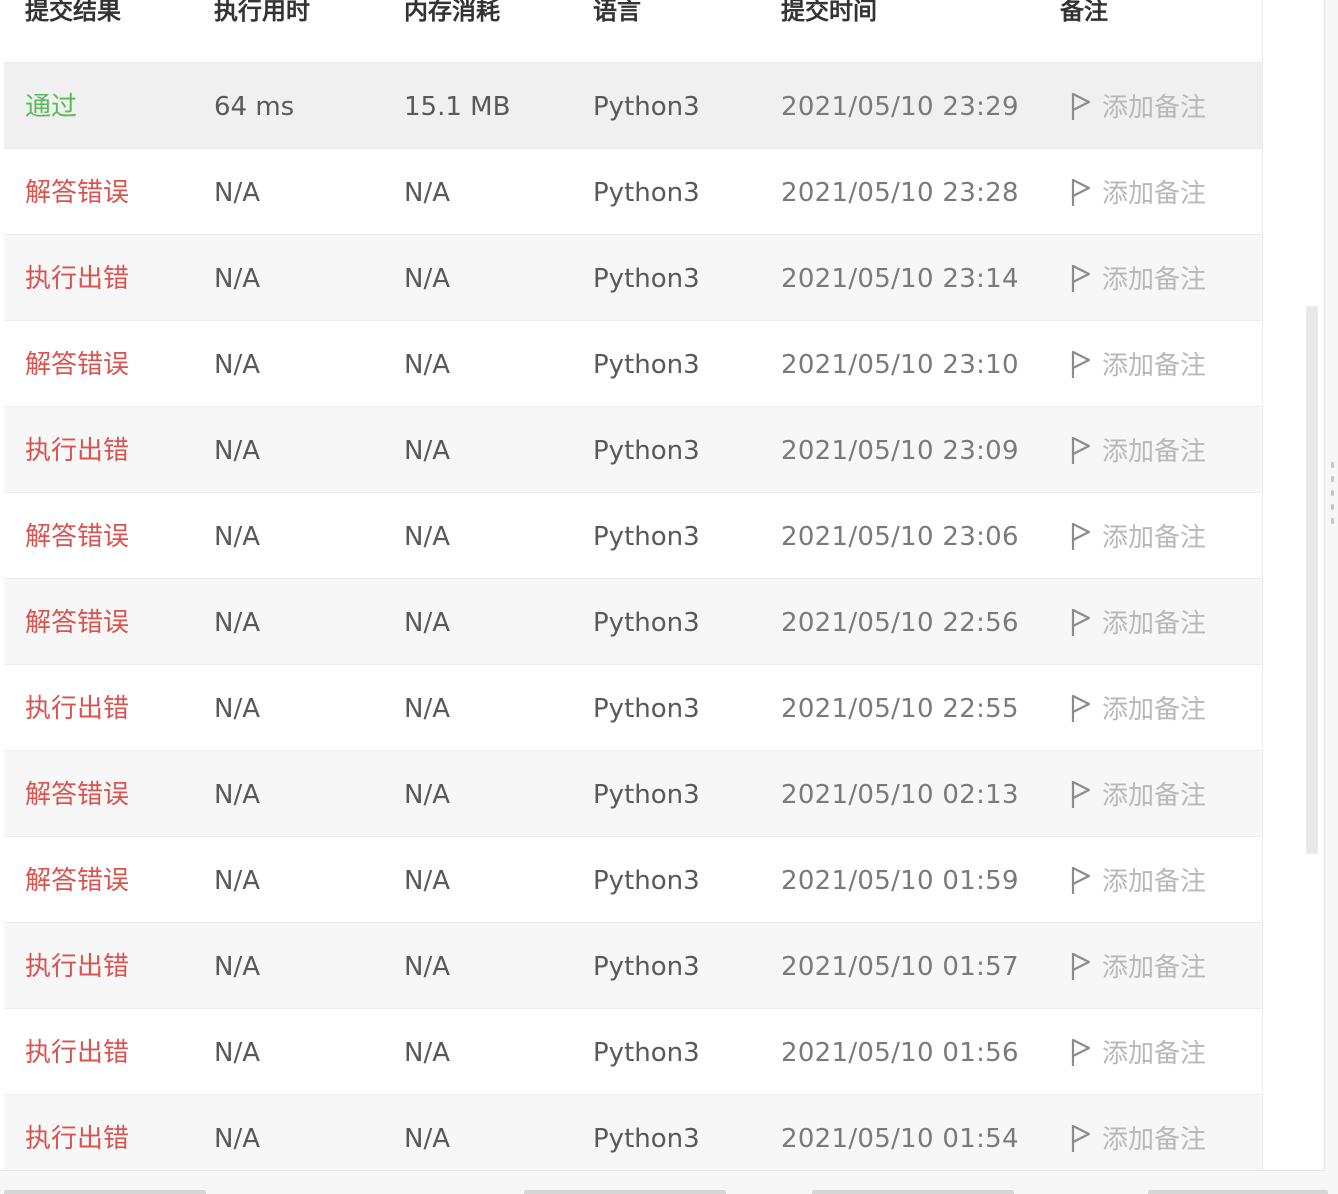 This screenshot has height=1194, width=1338. Describe the element at coordinates (900, 279) in the screenshot. I see `submit-time-value: 2021/05/10 23:14` at that location.